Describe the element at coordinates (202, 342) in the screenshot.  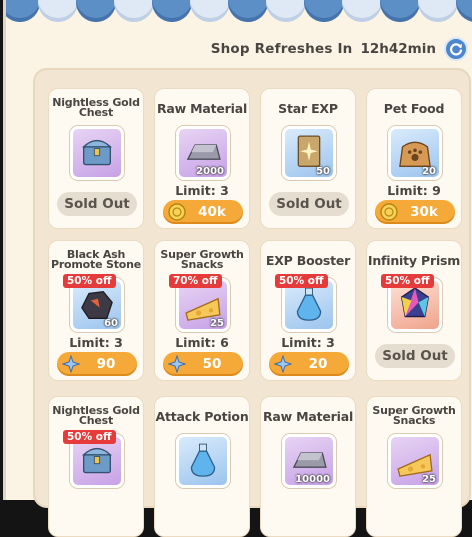
I see `purchase-limit: Limit: 6` at that location.